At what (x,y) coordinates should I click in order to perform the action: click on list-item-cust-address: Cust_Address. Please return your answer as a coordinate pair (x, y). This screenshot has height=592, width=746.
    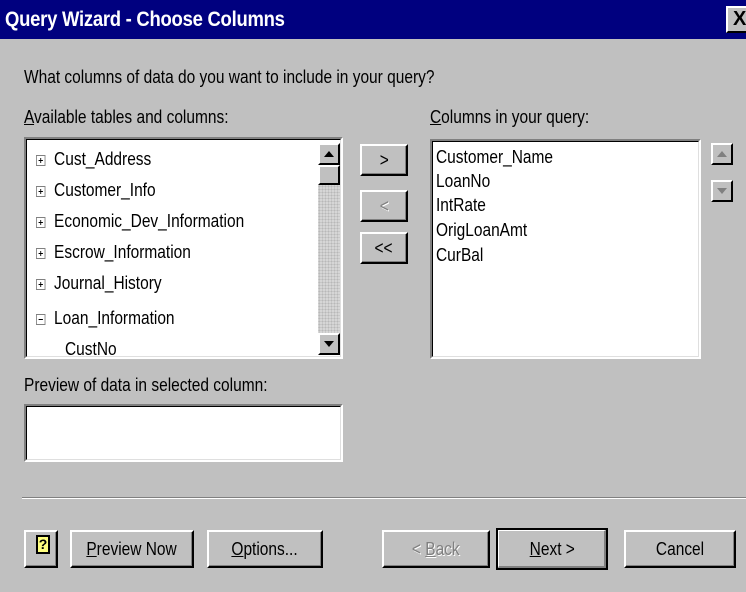
    Looking at the image, I should click on (93, 159).